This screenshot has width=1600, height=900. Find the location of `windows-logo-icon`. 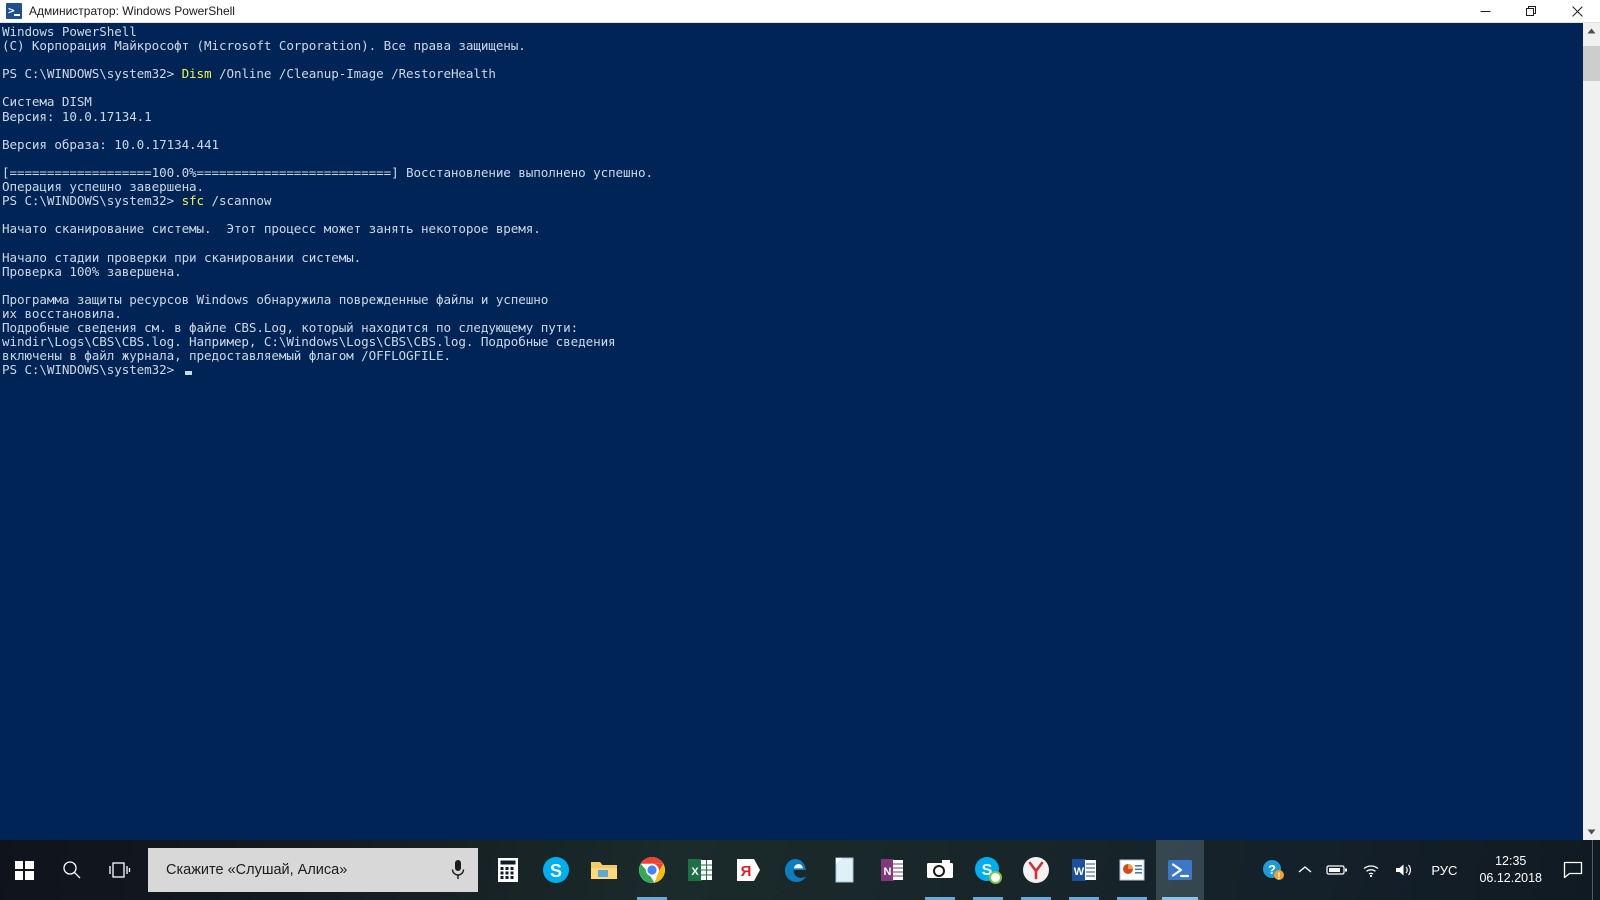

windows-logo-icon is located at coordinates (24, 870).